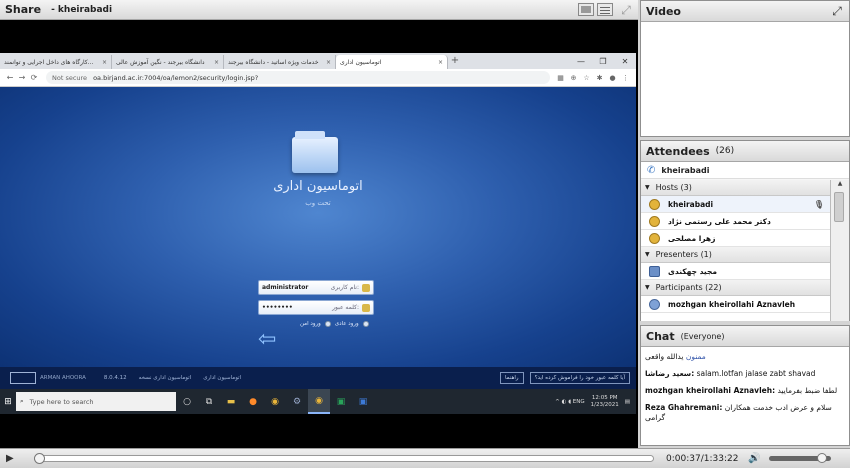 This screenshot has height=468, width=850. Describe the element at coordinates (455, 62) in the screenshot. I see `new-tab-button: +` at that location.